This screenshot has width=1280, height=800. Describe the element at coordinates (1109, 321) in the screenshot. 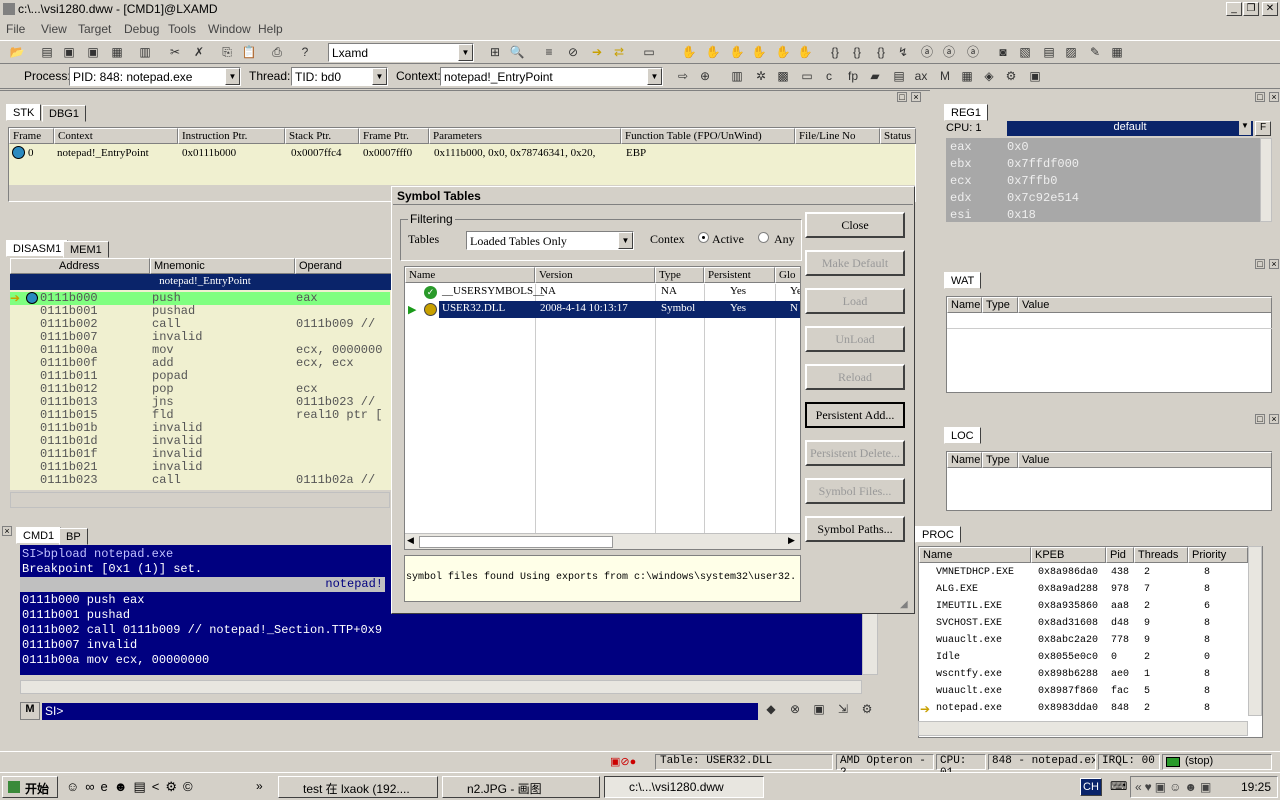

I see `watch-row` at that location.